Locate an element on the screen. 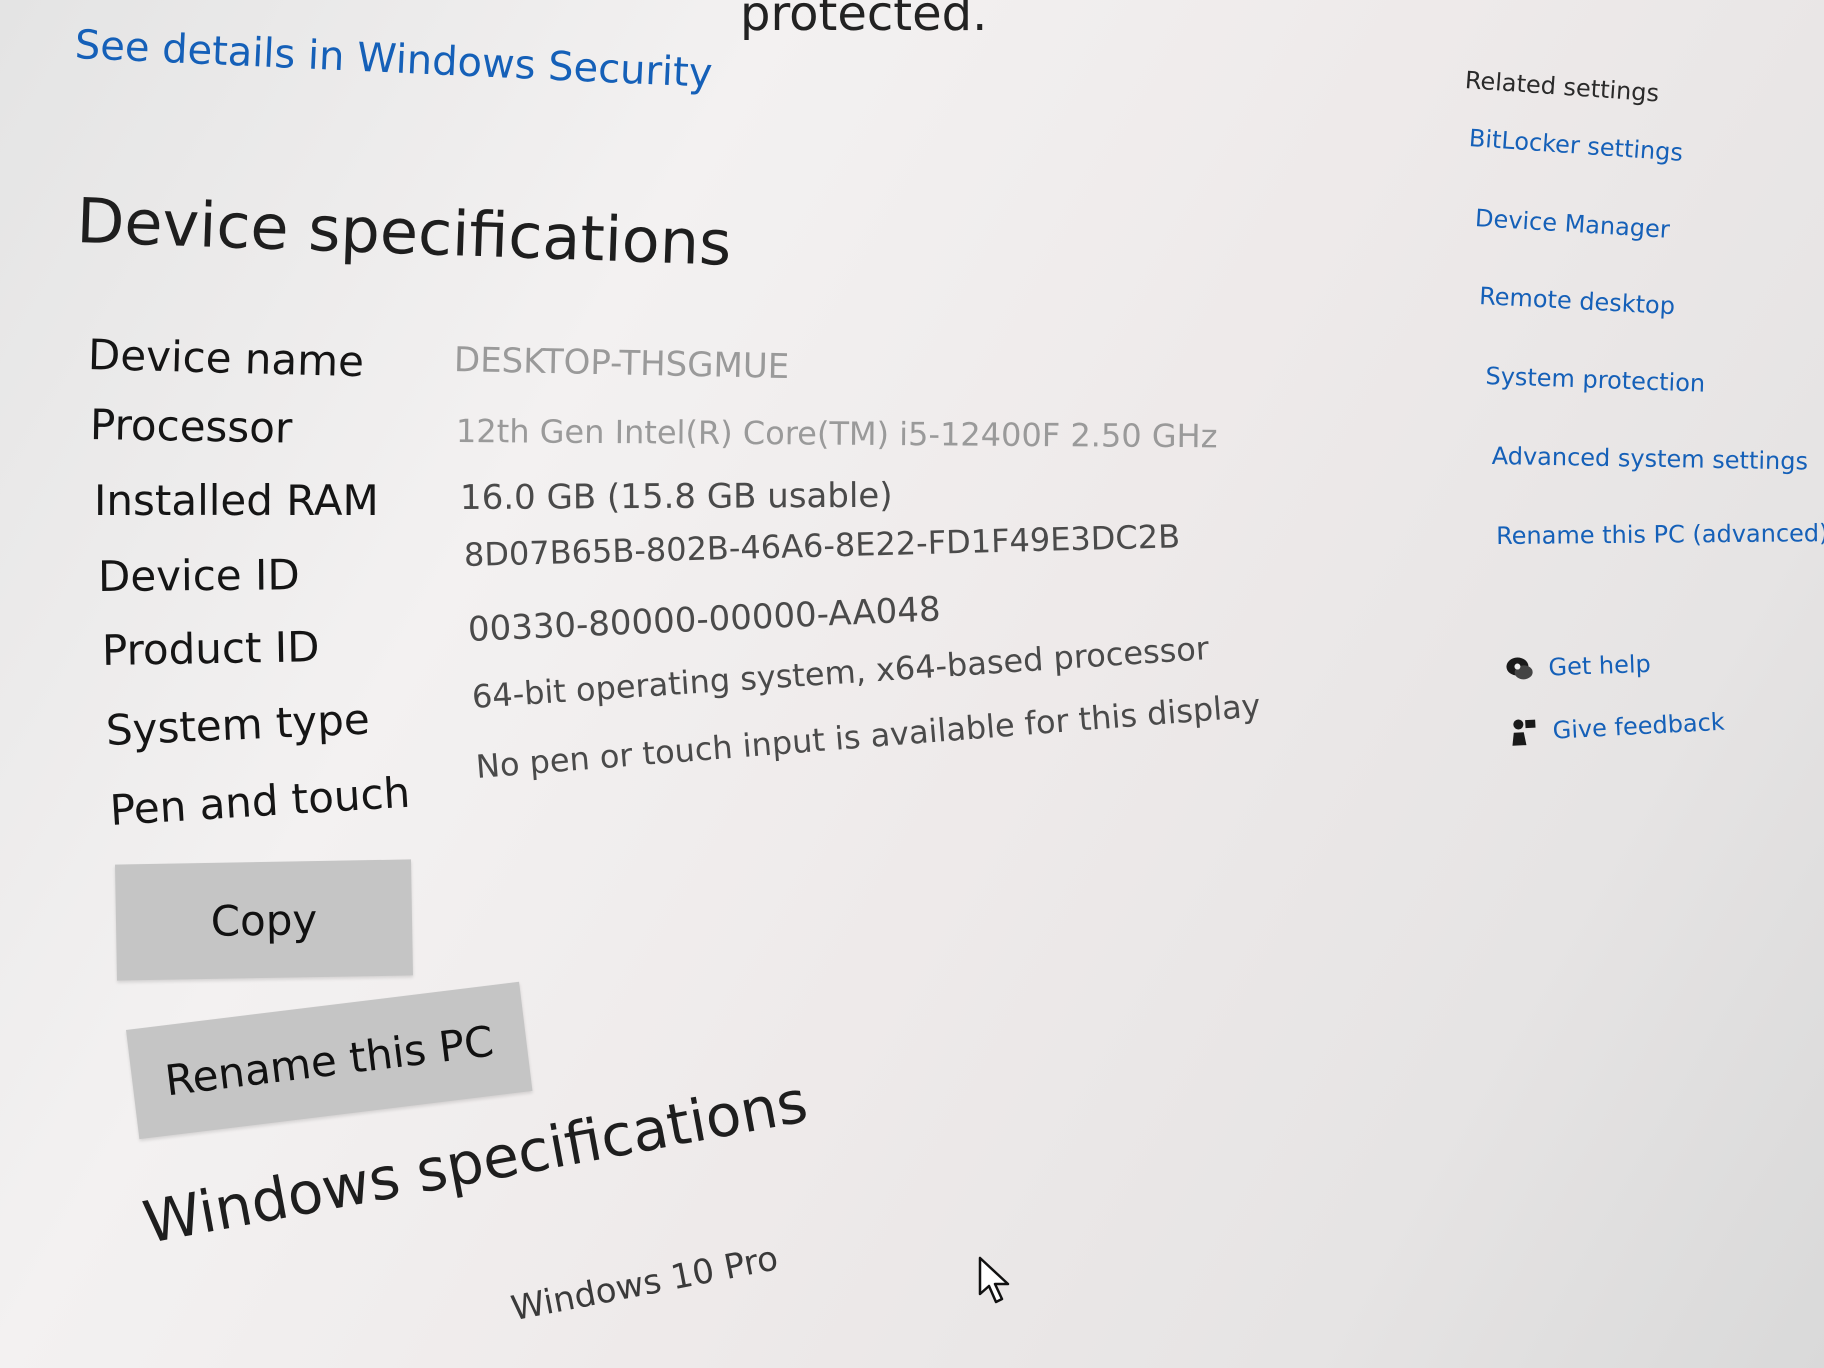 The image size is (1824, 1368). spec-label-processor: Processor is located at coordinates (191, 426).